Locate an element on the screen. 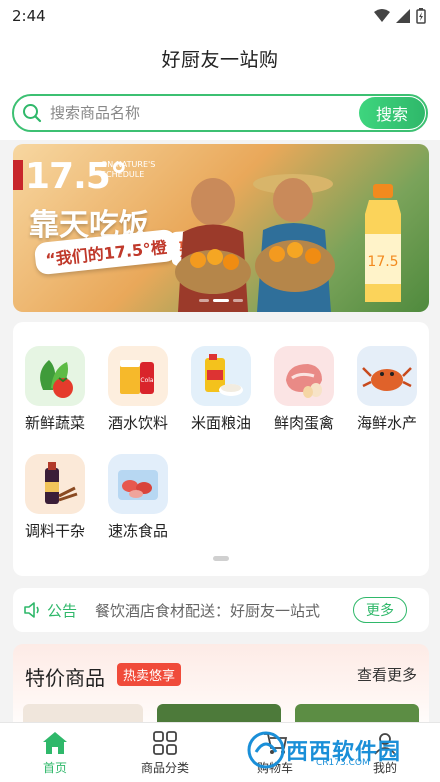 This screenshot has width=440, height=782. app-header: 好厨友一站购 is located at coordinates (220, 58).